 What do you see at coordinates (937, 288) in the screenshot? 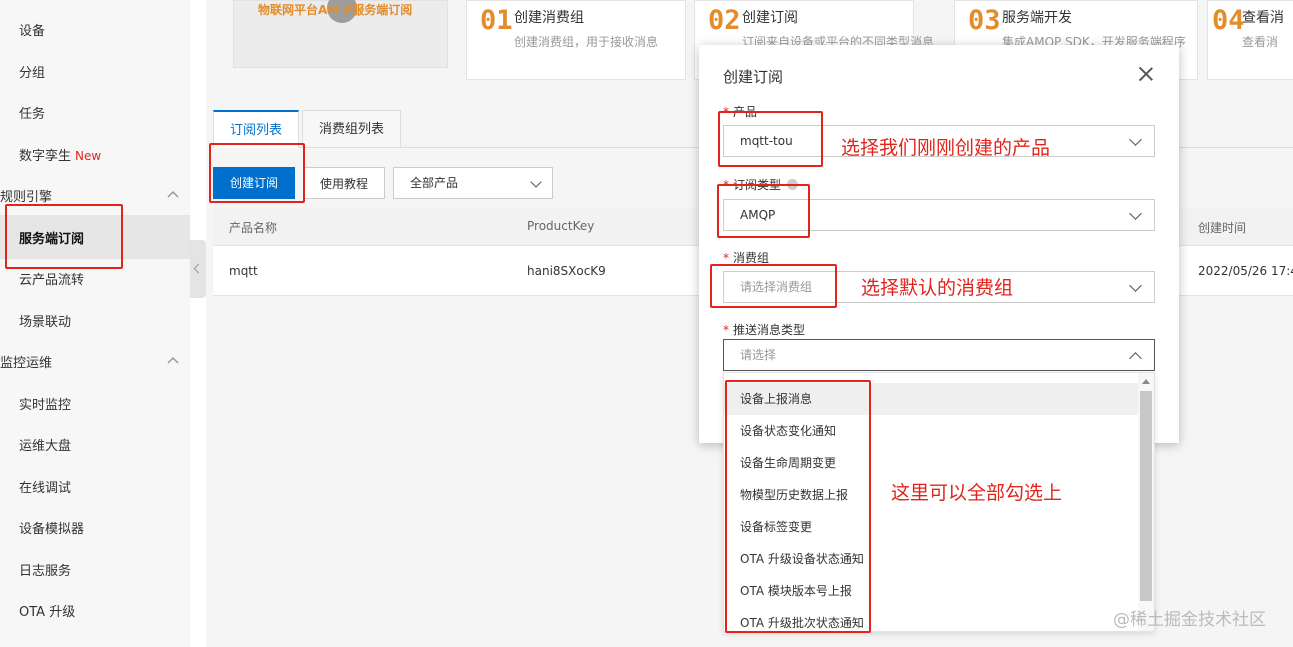
I see `annotation-group-note: 选择默认的消费组` at bounding box center [937, 288].